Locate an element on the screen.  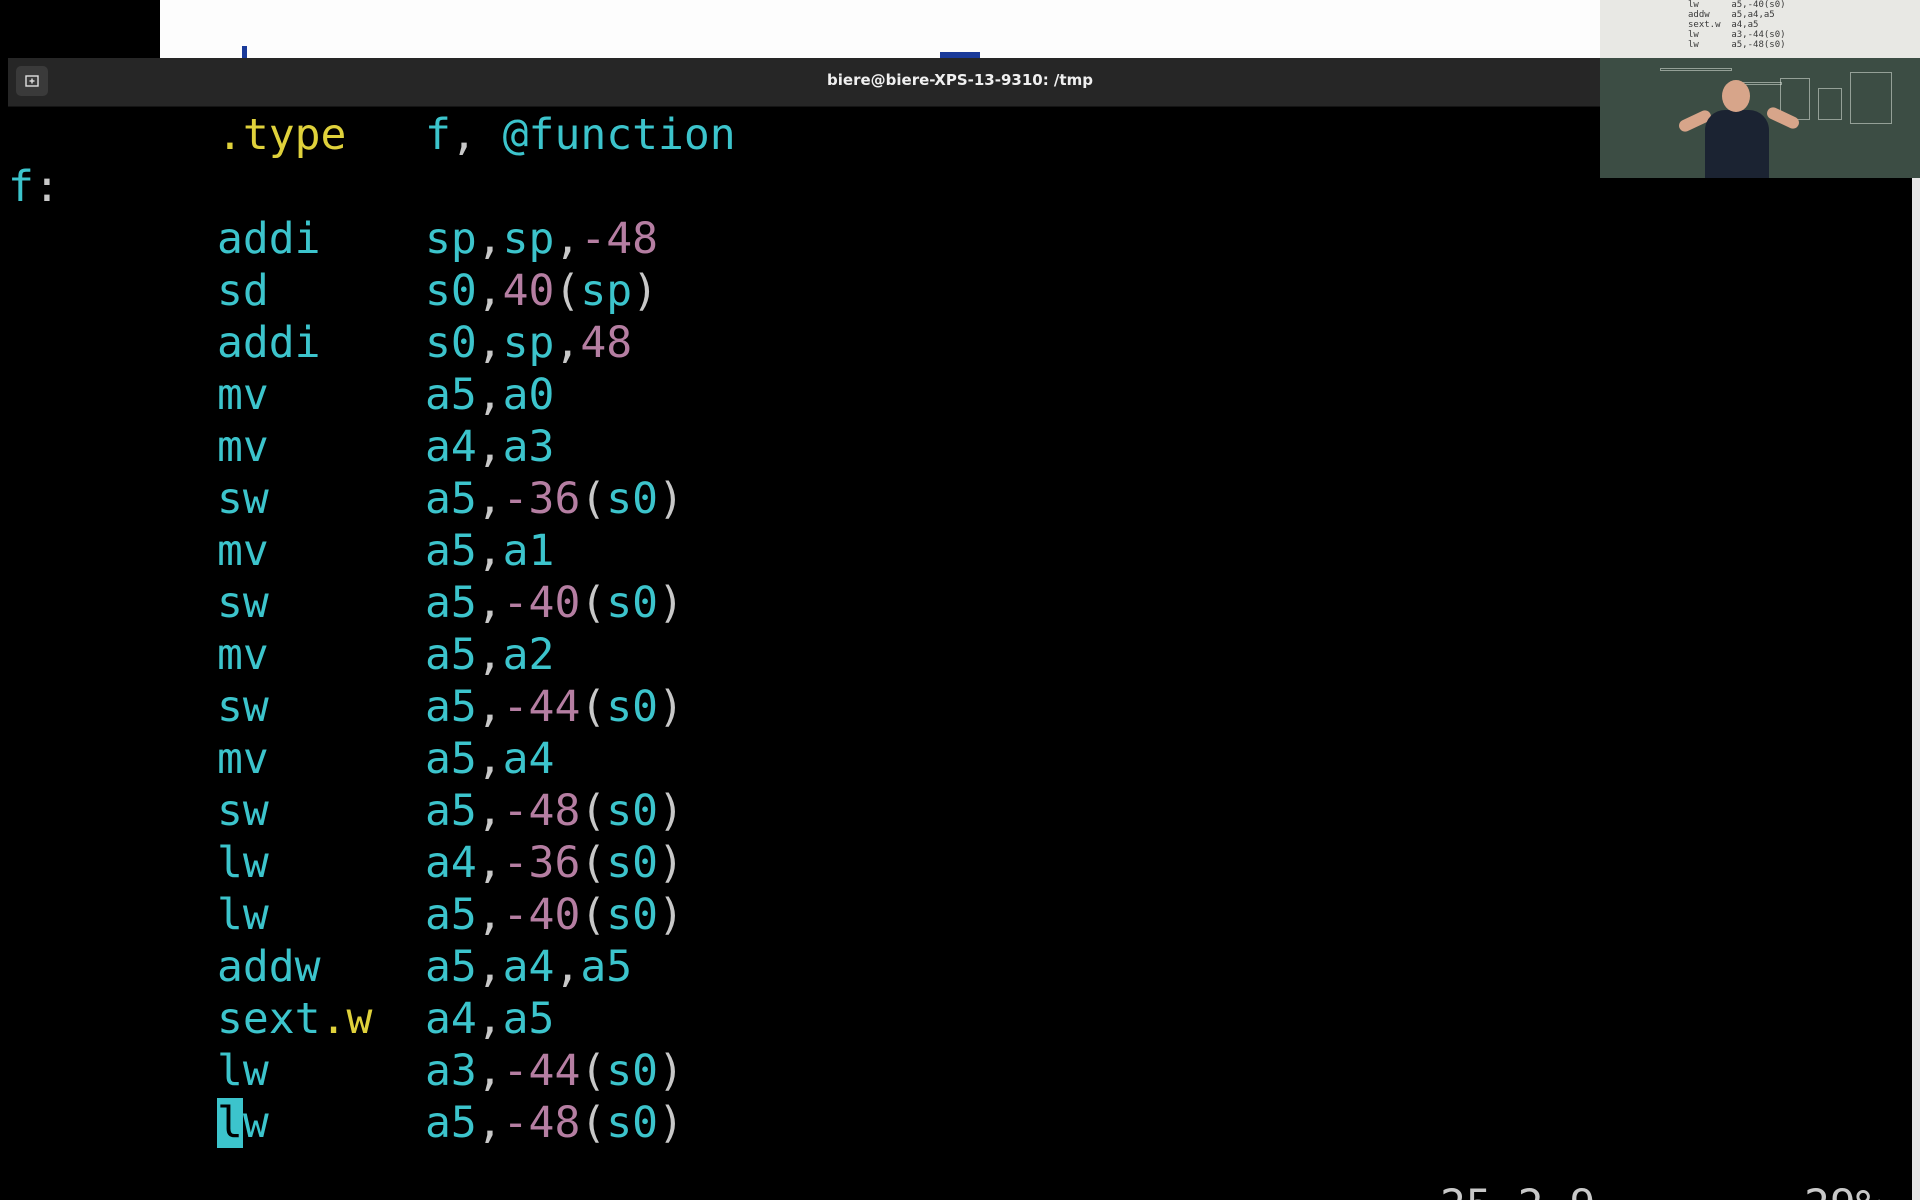
code-mnemonic-text: addi is located at coordinates (269, 239).